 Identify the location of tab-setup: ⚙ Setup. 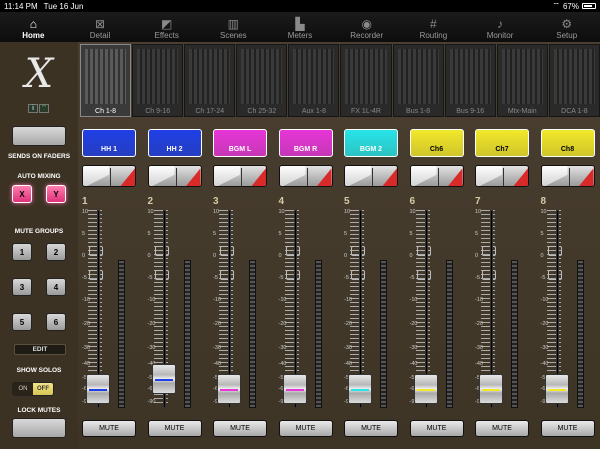
(566, 27).